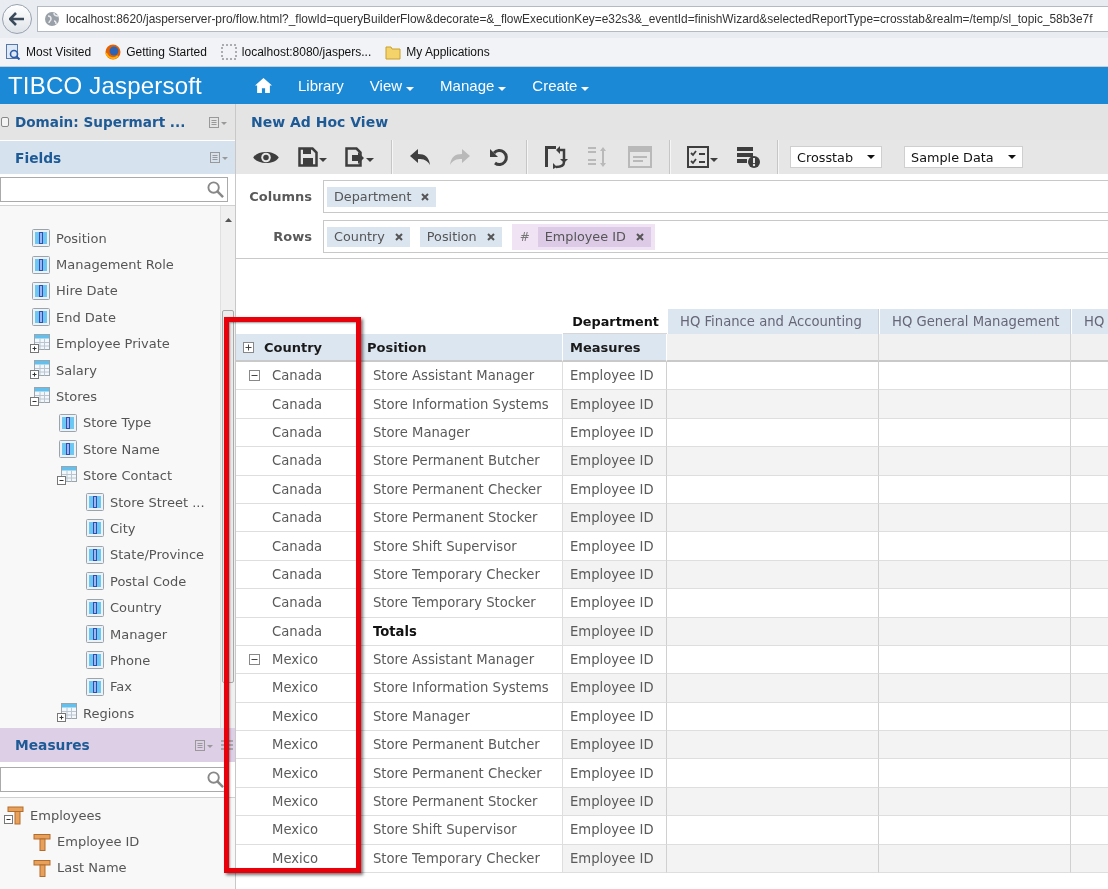  Describe the element at coordinates (1089, 321) in the screenshot. I see `column-header: HQ` at that location.